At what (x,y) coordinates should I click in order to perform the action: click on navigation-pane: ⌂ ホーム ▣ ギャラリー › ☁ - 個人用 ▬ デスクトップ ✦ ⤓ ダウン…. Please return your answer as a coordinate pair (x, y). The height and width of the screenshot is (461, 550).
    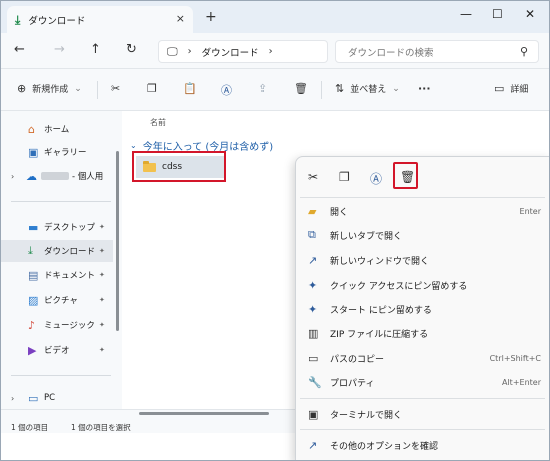
    Looking at the image, I should click on (61, 260).